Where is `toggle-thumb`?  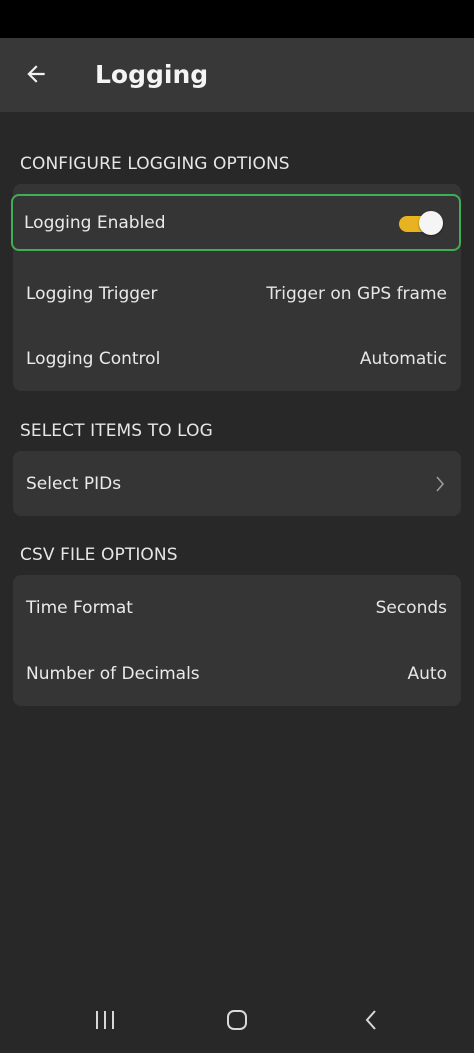 toggle-thumb is located at coordinates (431, 222).